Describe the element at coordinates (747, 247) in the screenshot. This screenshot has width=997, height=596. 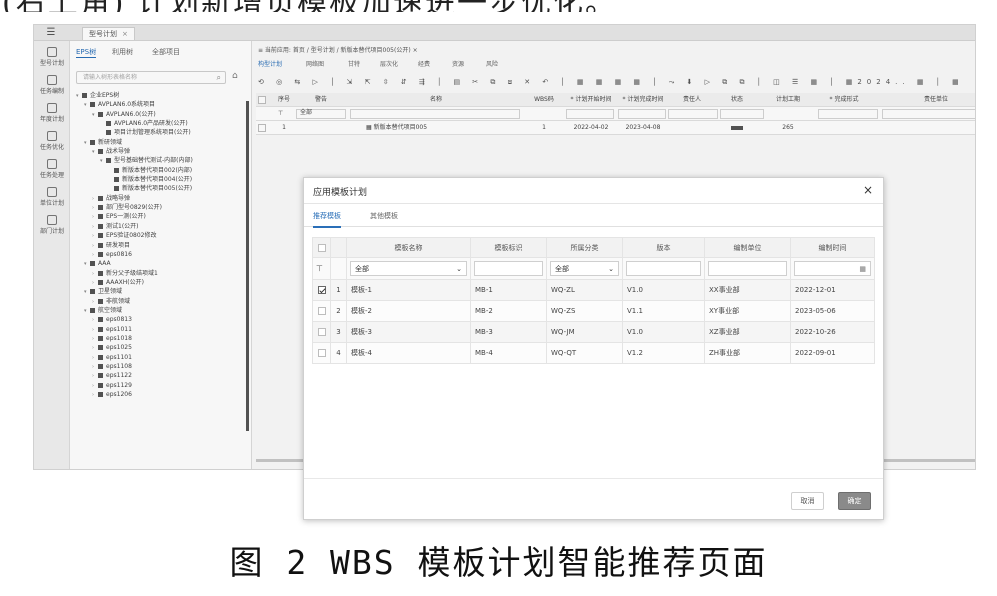
I see `col-unit: 编制单位` at that location.